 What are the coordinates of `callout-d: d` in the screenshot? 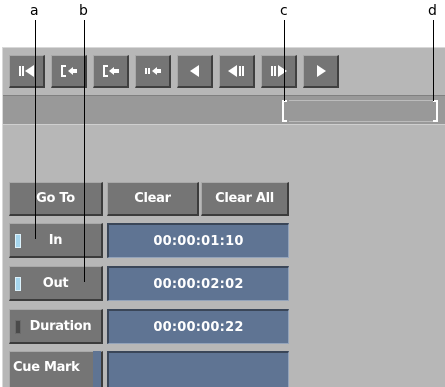 It's located at (432, 11).